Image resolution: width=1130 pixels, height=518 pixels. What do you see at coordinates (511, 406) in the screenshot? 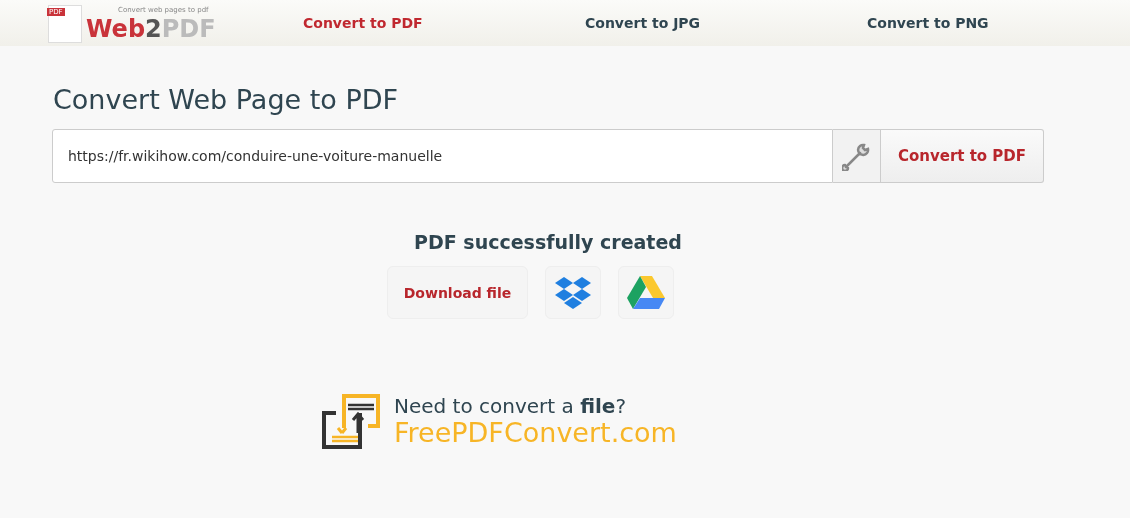
I see `promo-text: Need to convert a file?` at bounding box center [511, 406].